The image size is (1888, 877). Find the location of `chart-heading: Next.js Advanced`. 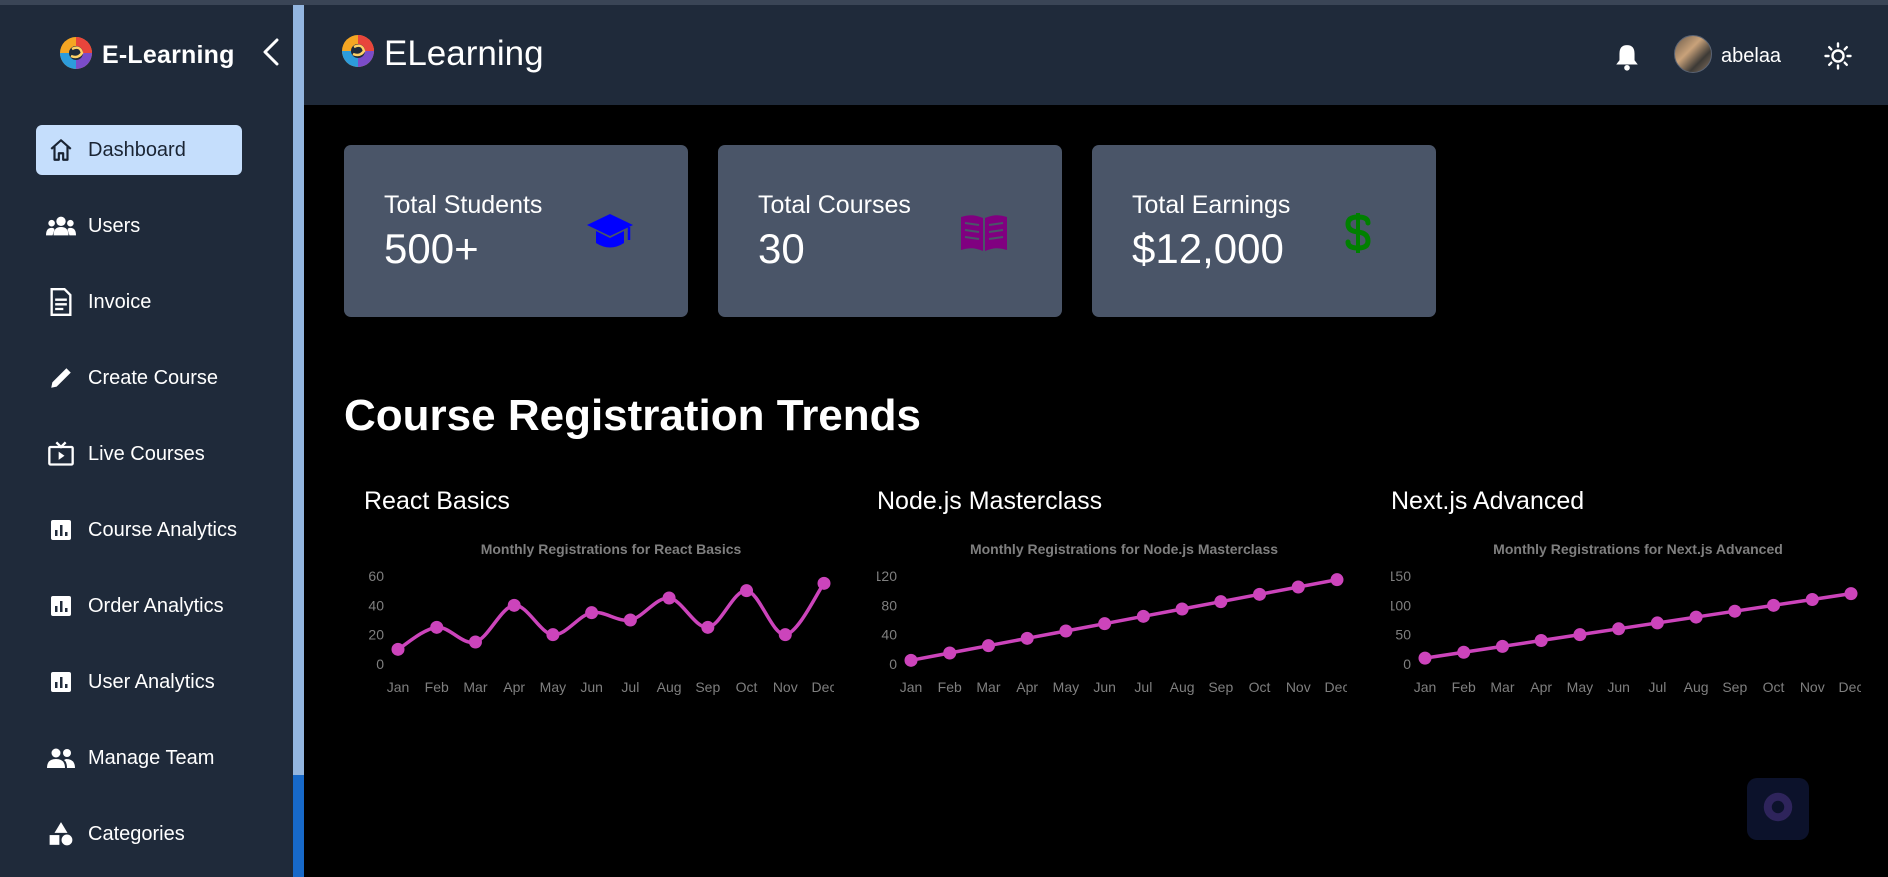

chart-heading: Next.js Advanced is located at coordinates (1488, 501).